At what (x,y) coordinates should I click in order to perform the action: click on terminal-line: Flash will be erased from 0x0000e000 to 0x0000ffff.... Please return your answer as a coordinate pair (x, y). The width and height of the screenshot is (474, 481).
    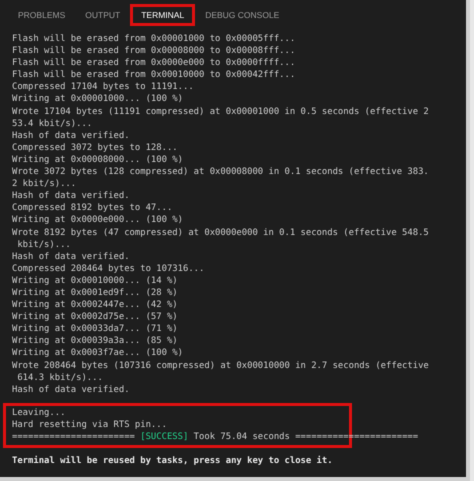
    Looking at the image, I should click on (154, 63).